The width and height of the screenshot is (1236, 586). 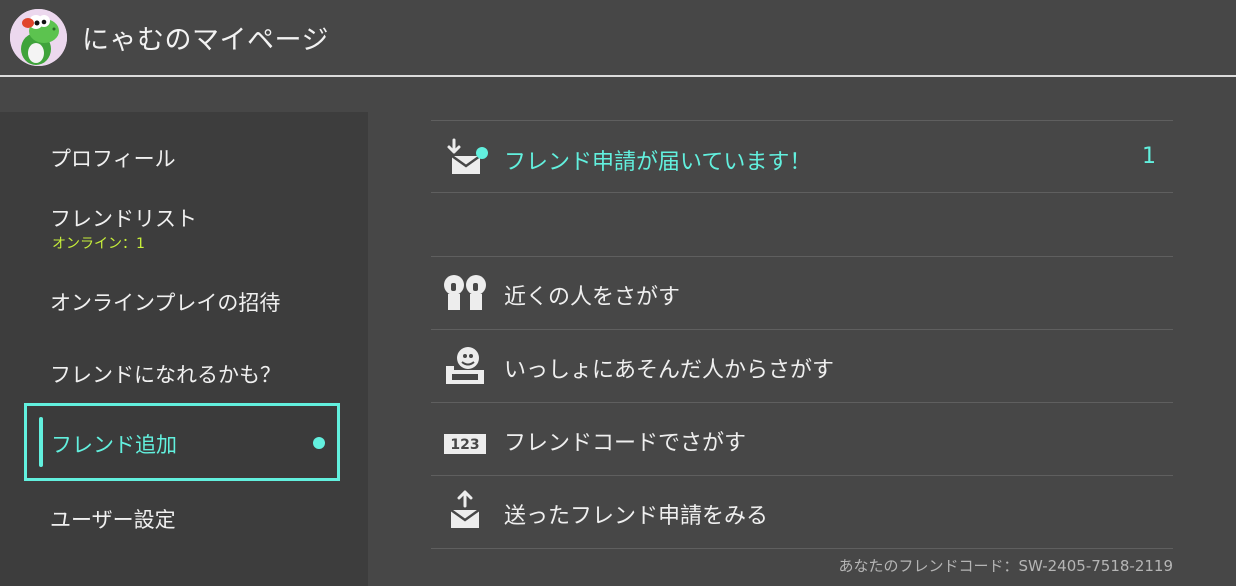 I want to click on online-count: オンライン：1, so click(x=98, y=244).